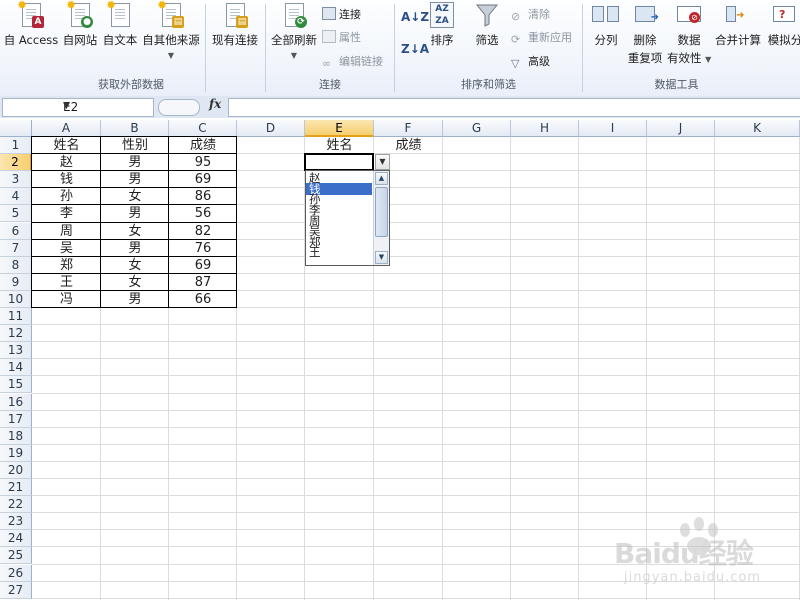  What do you see at coordinates (16, 265) in the screenshot?
I see `row-header-8: 8` at bounding box center [16, 265].